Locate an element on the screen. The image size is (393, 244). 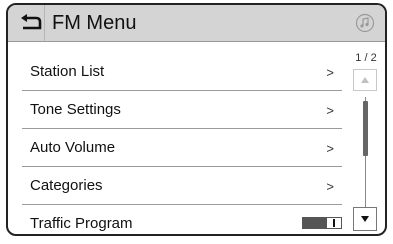
header-bar: FM Menu is located at coordinates (196, 23).